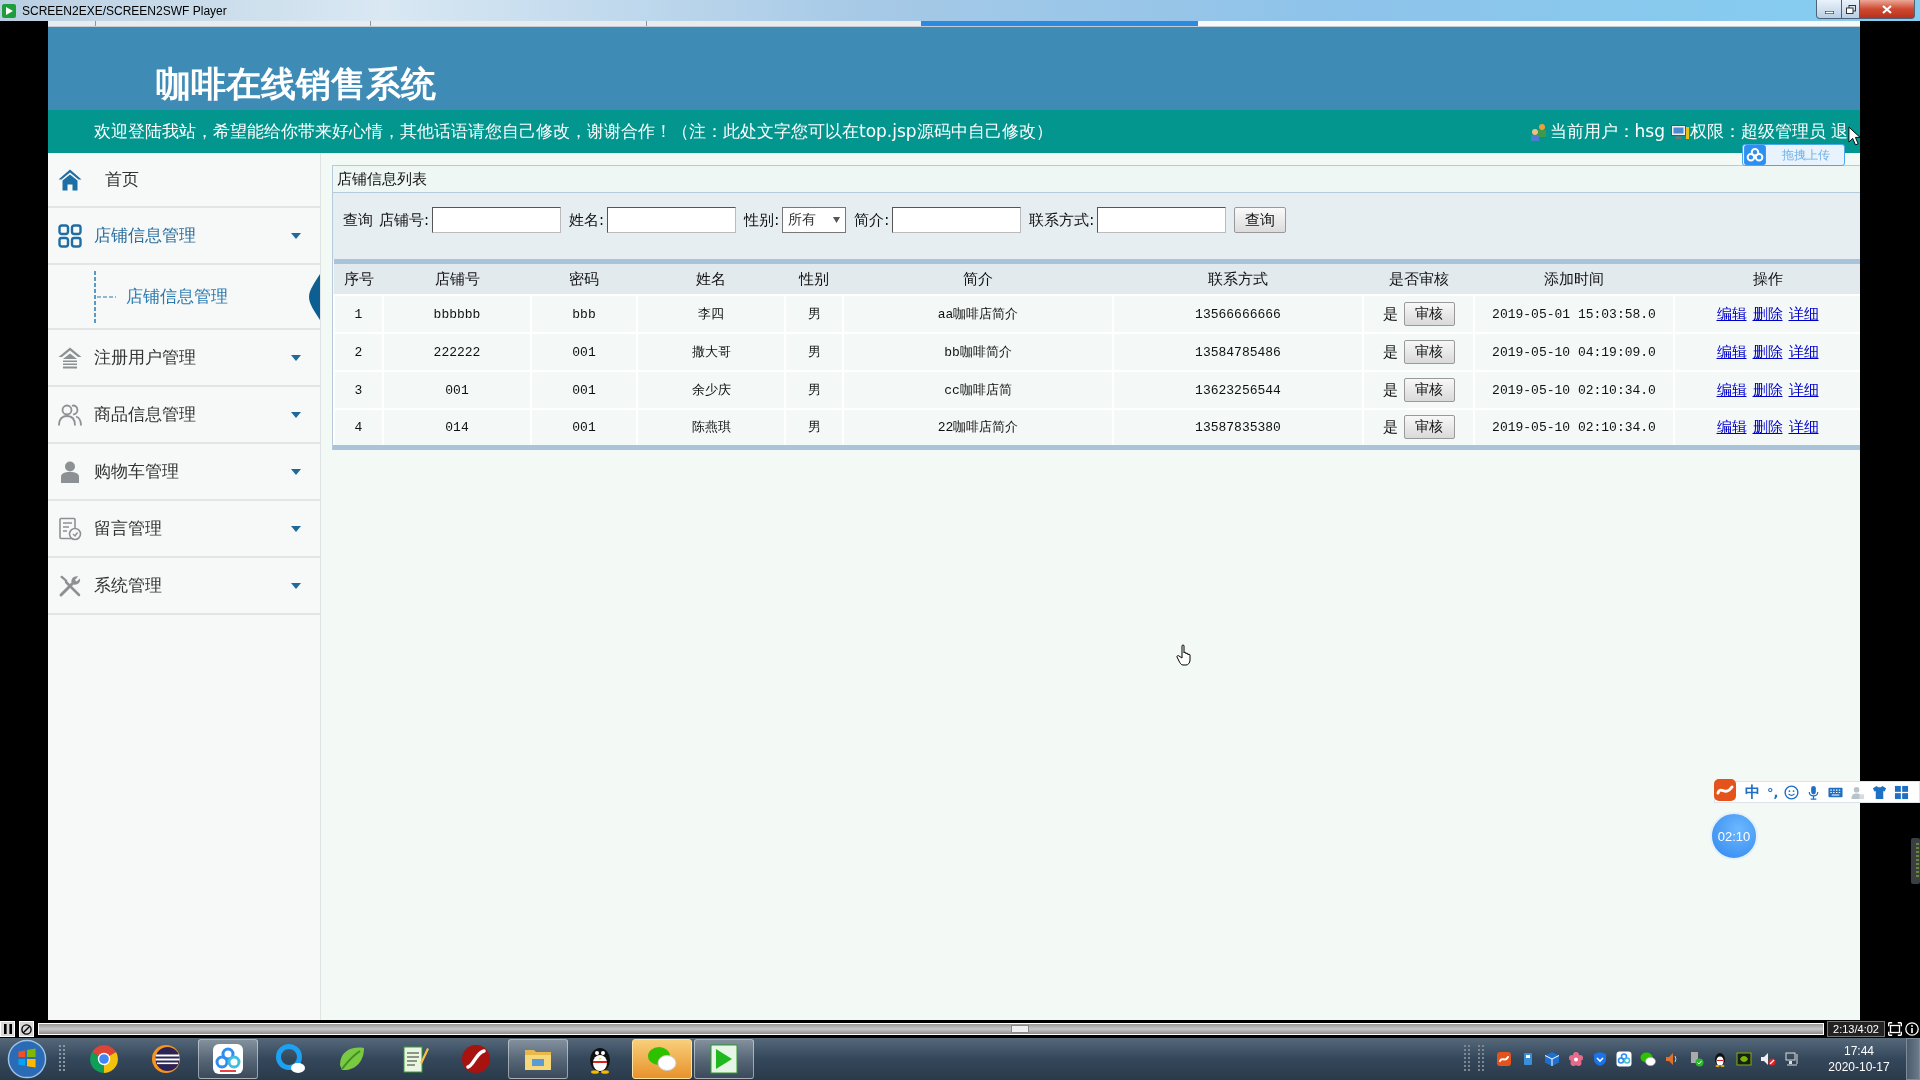 Image resolution: width=1920 pixels, height=1080 pixels. Describe the element at coordinates (184, 180) in the screenshot. I see `sidebar-item: 首页` at that location.